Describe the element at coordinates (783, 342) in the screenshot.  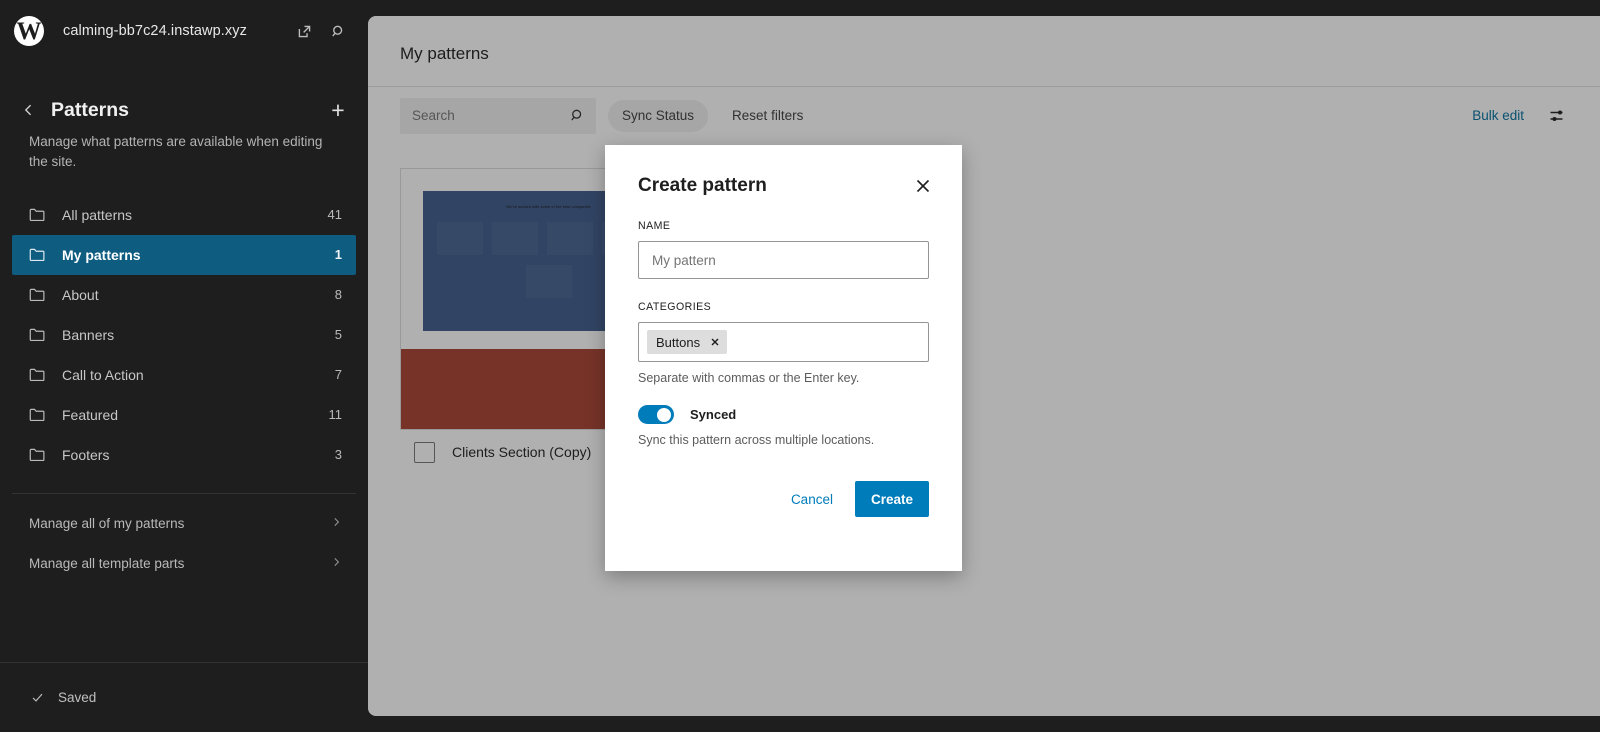
I see `categories-input: Buttons` at that location.